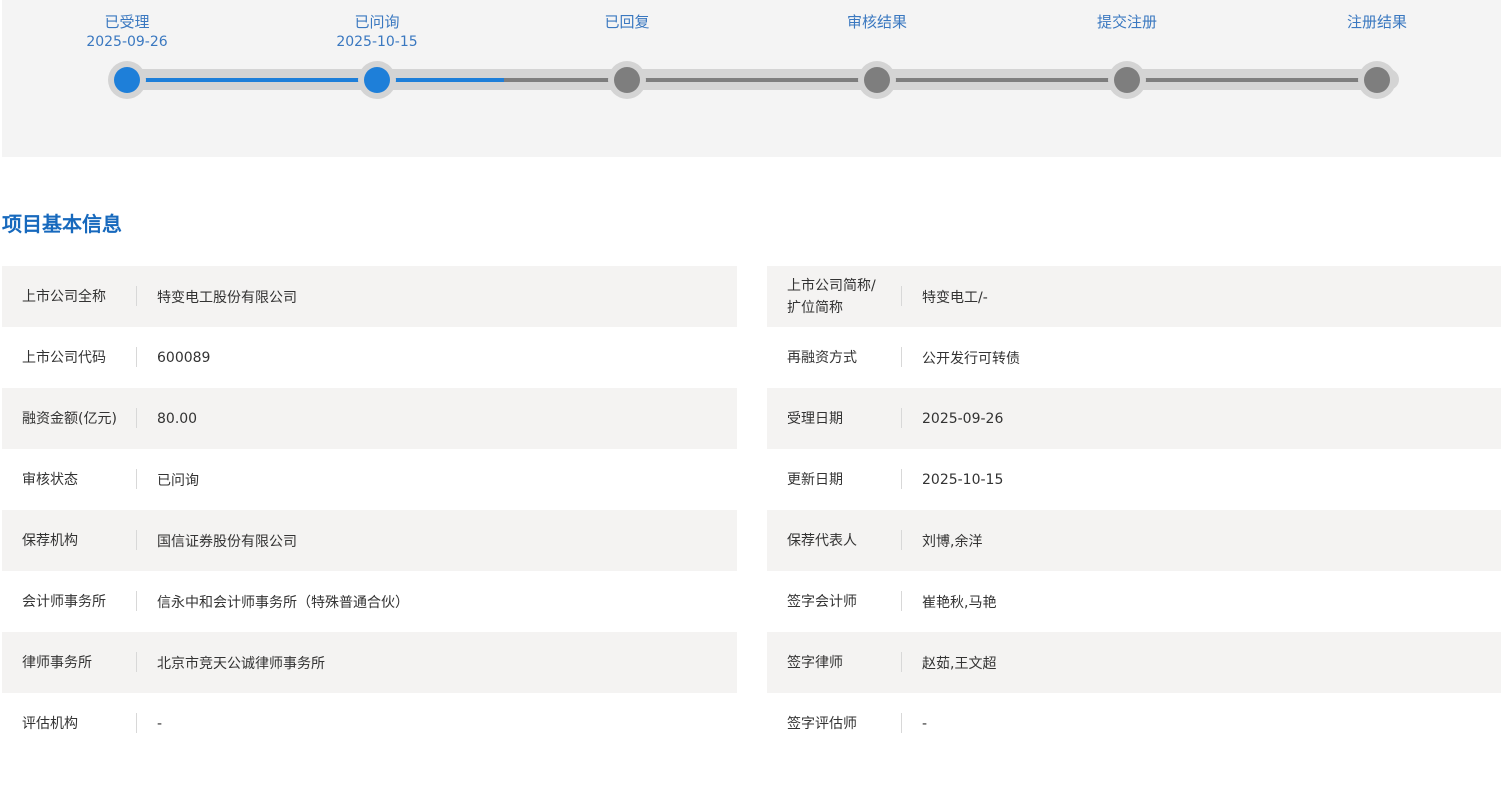  Describe the element at coordinates (64, 357) in the screenshot. I see `info-label: 上市公司代码` at that location.